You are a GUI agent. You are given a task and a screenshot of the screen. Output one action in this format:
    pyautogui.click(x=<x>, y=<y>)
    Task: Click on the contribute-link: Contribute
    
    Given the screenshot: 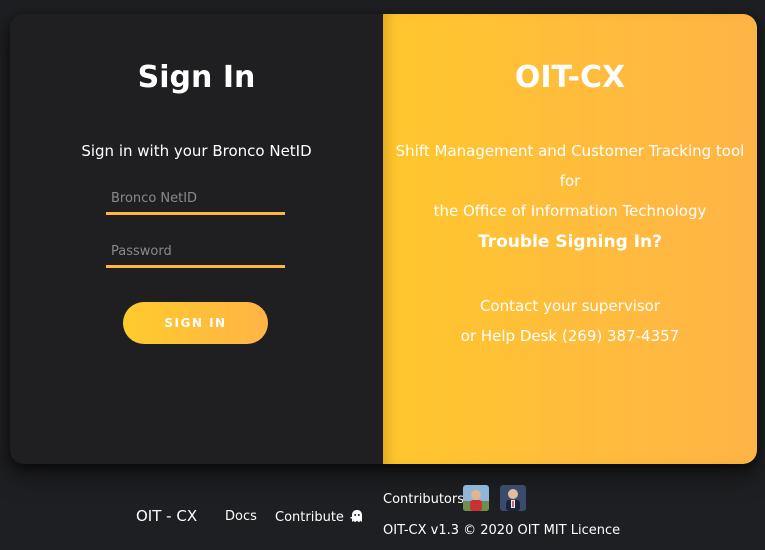 What is the action you would take?
    pyautogui.click(x=319, y=517)
    